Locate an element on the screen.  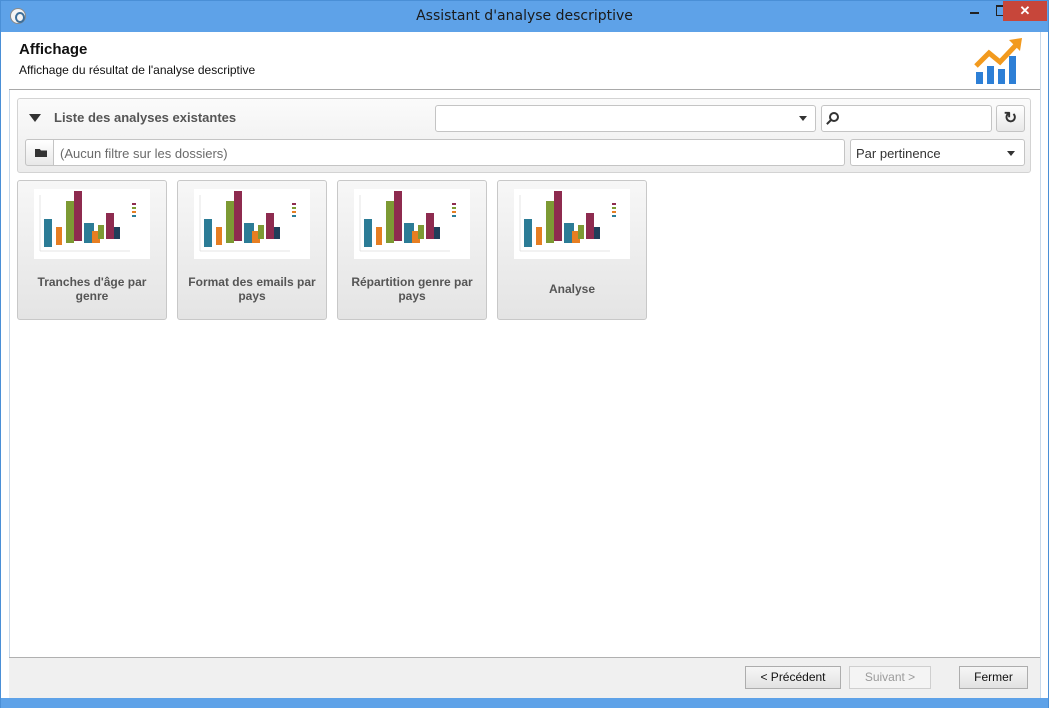
tile-label: Analyse is located at coordinates (572, 289).